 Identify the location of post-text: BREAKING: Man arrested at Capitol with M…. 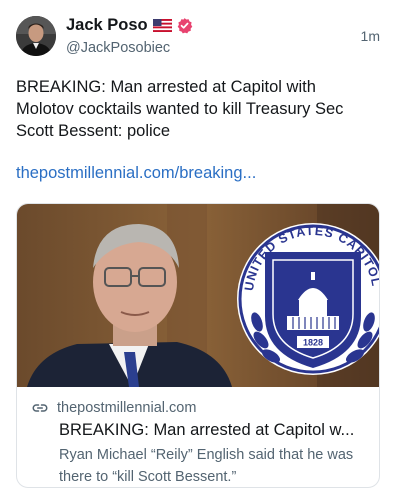
(180, 109).